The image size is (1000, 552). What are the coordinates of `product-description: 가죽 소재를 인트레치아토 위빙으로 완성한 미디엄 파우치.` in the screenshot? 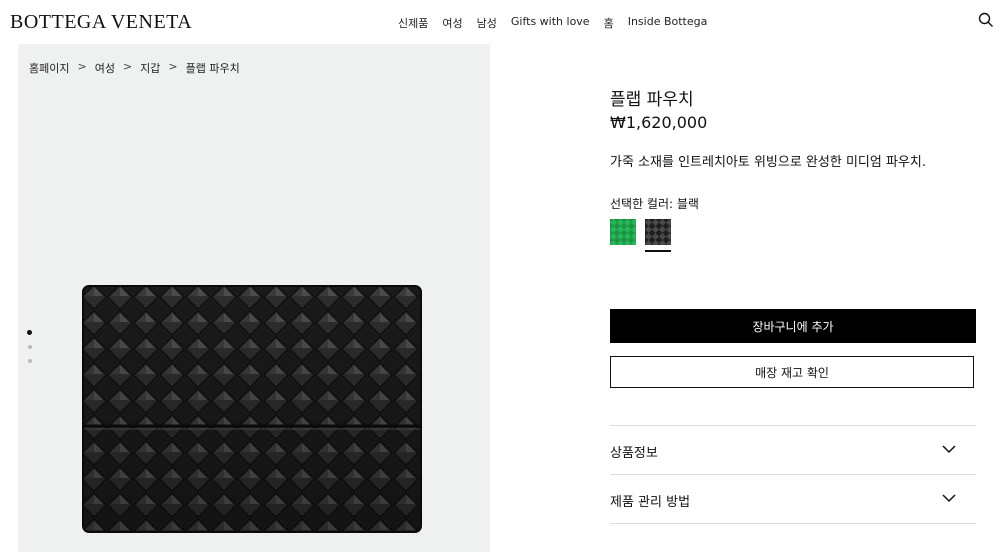 It's located at (768, 162).